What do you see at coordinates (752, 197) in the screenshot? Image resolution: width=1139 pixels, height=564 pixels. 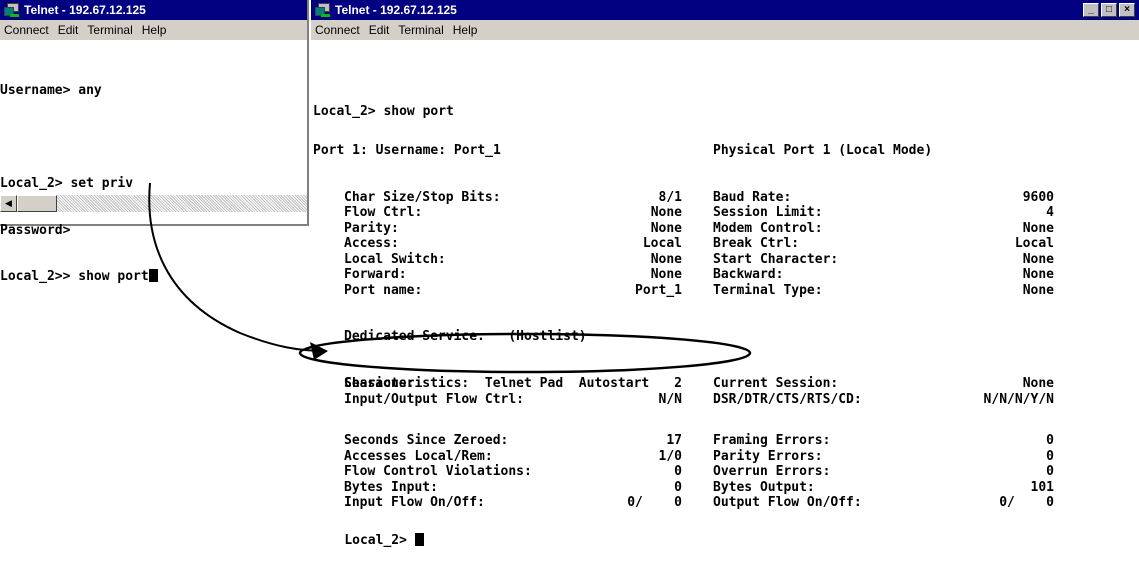 I see `stat-label-right: Baud Rate:` at bounding box center [752, 197].